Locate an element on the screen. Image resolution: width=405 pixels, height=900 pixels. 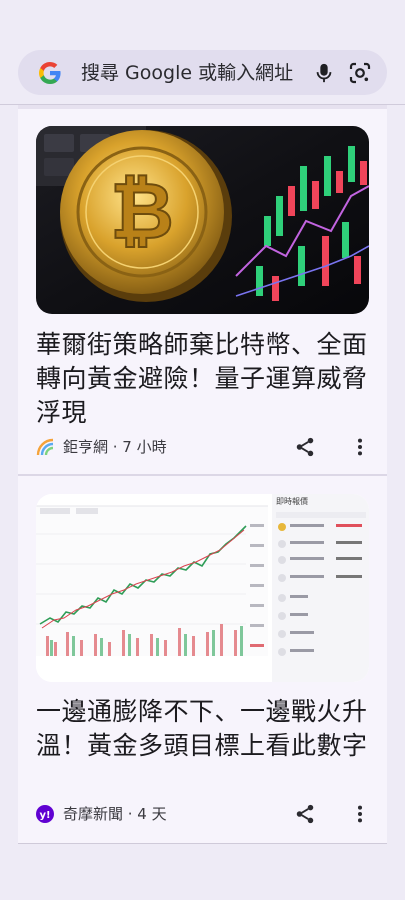
quote-panel-title: 即時報價 is located at coordinates (292, 501).